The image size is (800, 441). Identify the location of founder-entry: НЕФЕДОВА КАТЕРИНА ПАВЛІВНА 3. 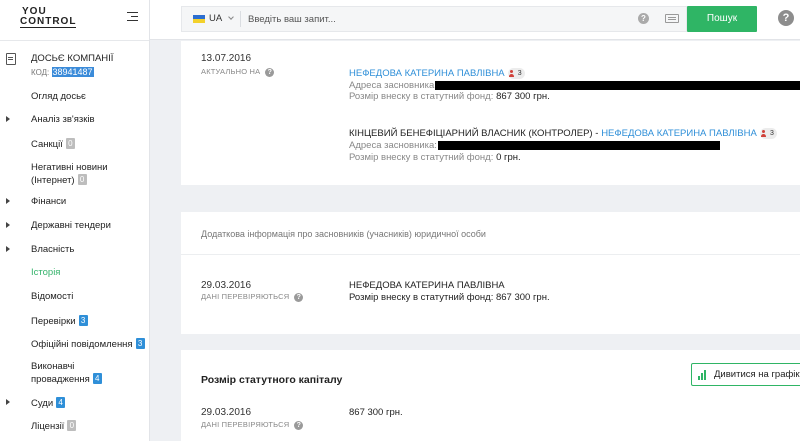
(437, 73).